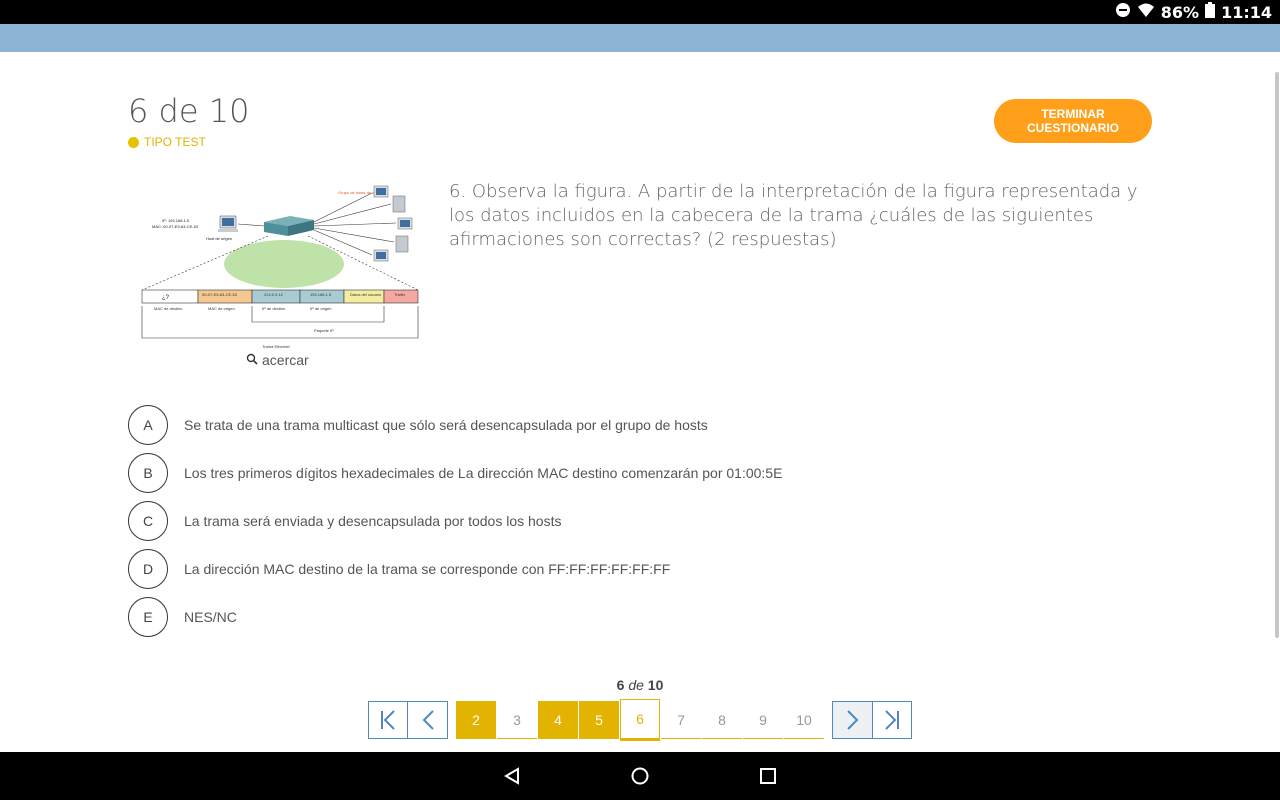 The width and height of the screenshot is (1280, 800). I want to click on option-letter: C, so click(148, 521).